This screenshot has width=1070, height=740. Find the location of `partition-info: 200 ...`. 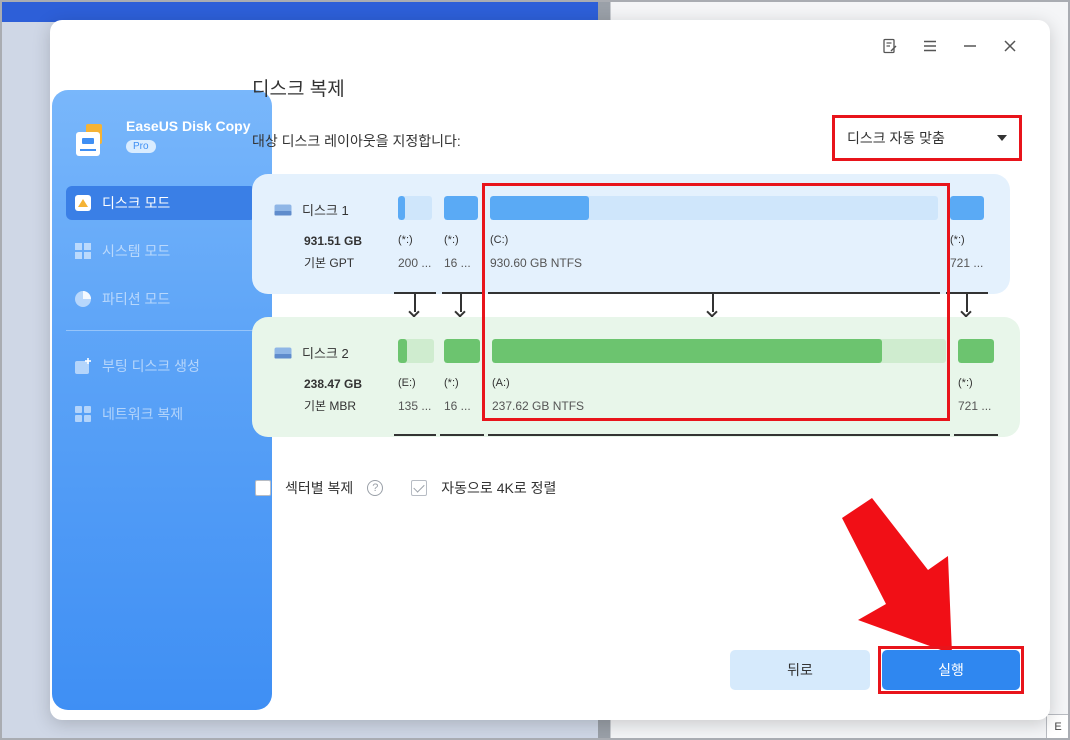

partition-info: 200 ... is located at coordinates (415, 263).